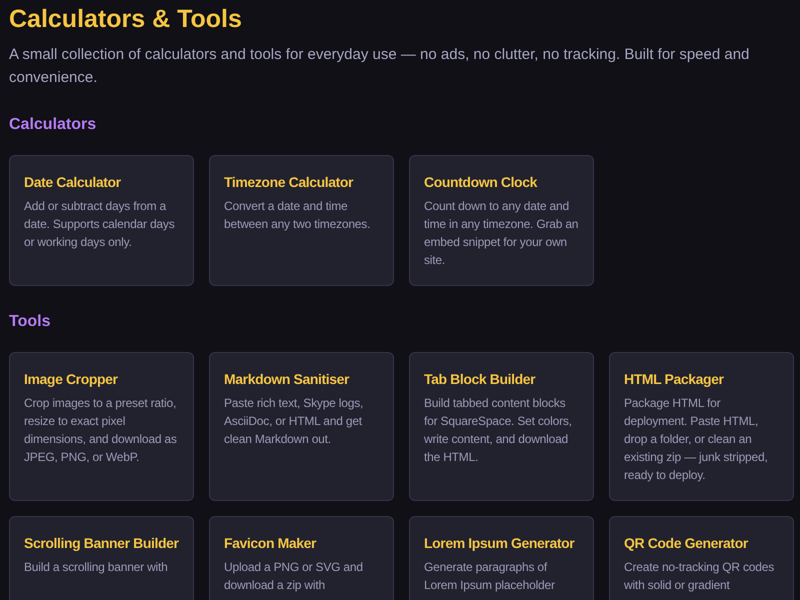 Image resolution: width=800 pixels, height=600 pixels. What do you see at coordinates (379, 66) in the screenshot?
I see `intro-text: A small collection of calculators and tools for everyday use — no ads, no clutter, no tracking. Built for speed and convenience.` at bounding box center [379, 66].